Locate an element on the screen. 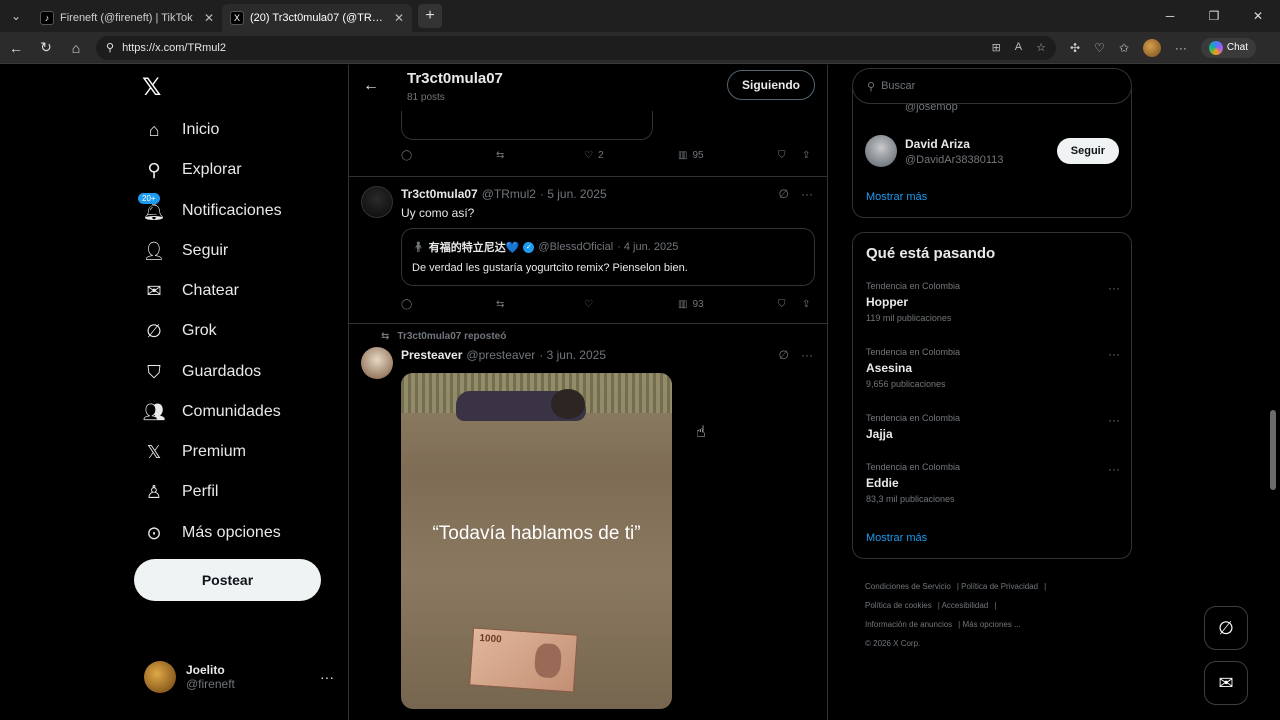  x-logo-icon: 𝕏 is located at coordinates (151, 87).